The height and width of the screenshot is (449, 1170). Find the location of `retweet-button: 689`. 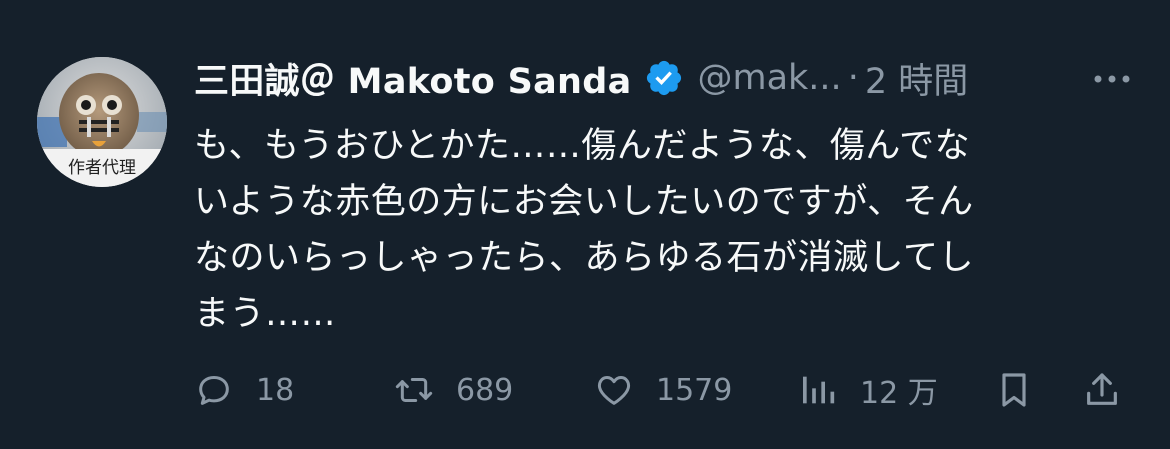

retweet-button: 689 is located at coordinates (453, 390).